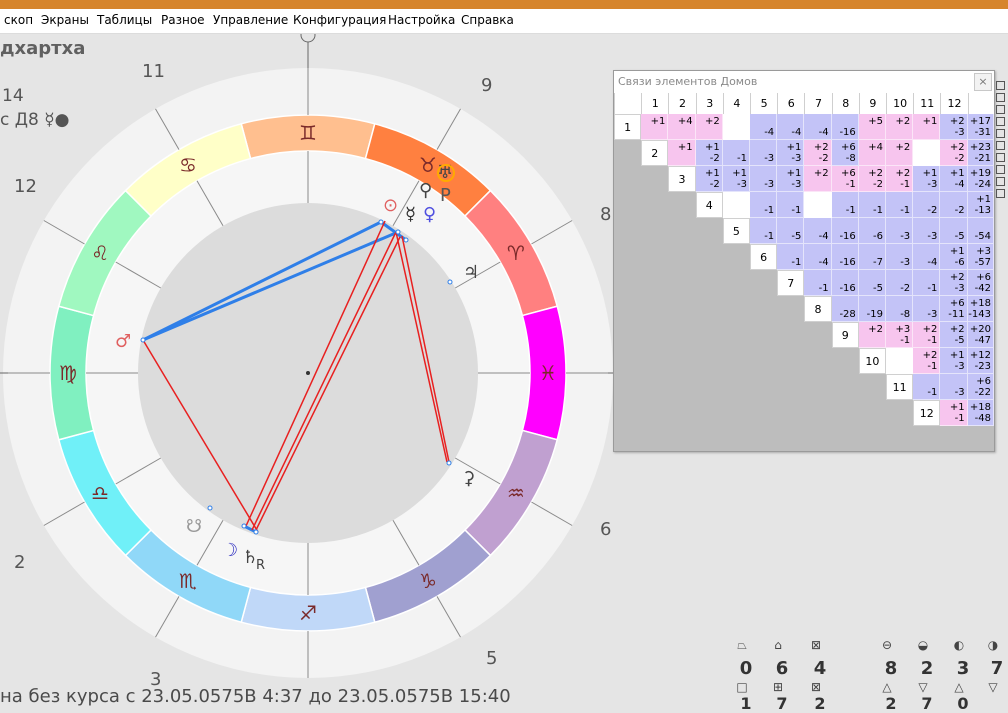 The height and width of the screenshot is (713, 1008). I want to click on matrix-cell: +1 -13, so click(980, 205).